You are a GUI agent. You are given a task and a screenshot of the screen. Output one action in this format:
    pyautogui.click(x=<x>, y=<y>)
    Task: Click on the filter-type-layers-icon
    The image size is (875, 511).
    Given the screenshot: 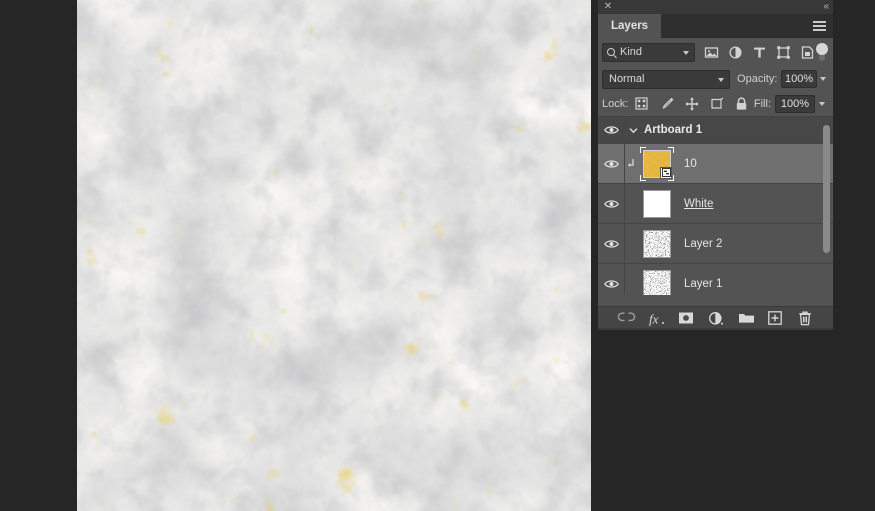 What is the action you would take?
    pyautogui.click(x=759, y=52)
    